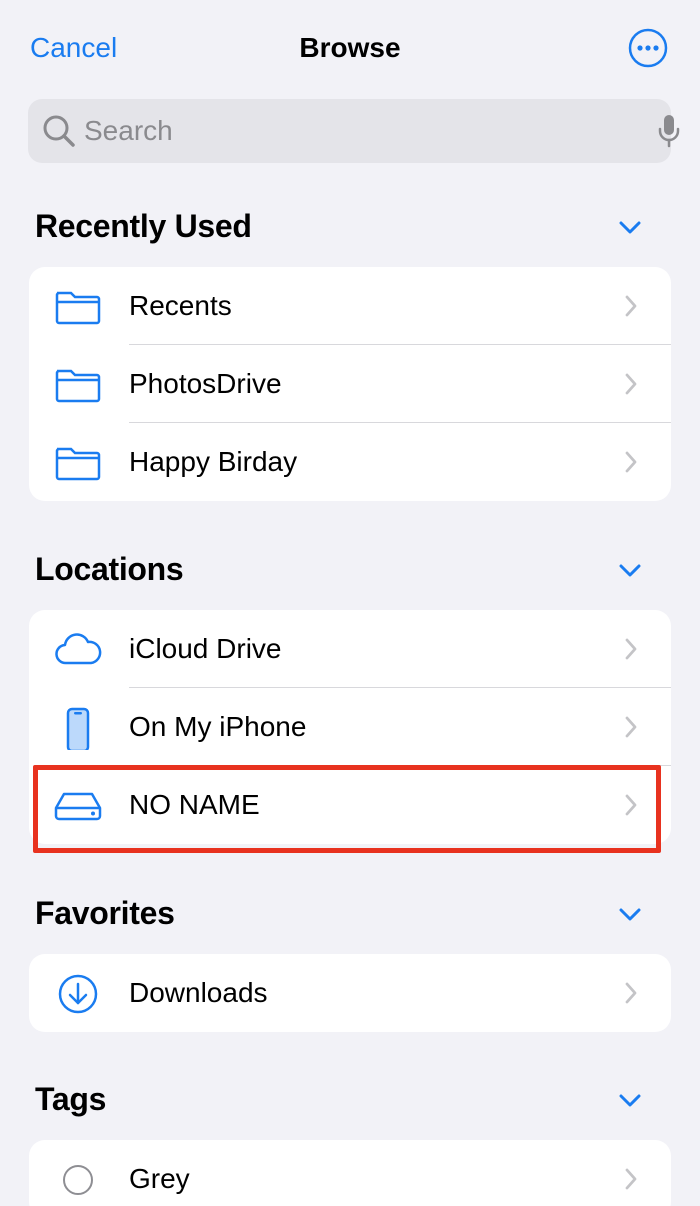  Describe the element at coordinates (143, 226) in the screenshot. I see `section-title: Recently Used` at that location.